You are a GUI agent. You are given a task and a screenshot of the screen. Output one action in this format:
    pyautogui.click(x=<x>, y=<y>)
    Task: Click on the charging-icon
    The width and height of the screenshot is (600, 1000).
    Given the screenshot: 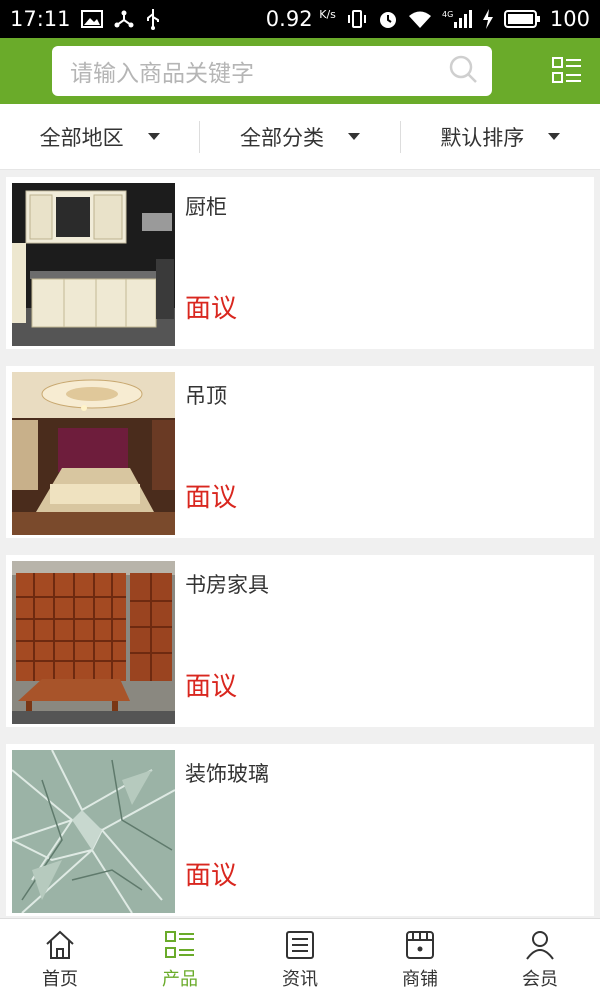 What is the action you would take?
    pyautogui.click(x=488, y=19)
    